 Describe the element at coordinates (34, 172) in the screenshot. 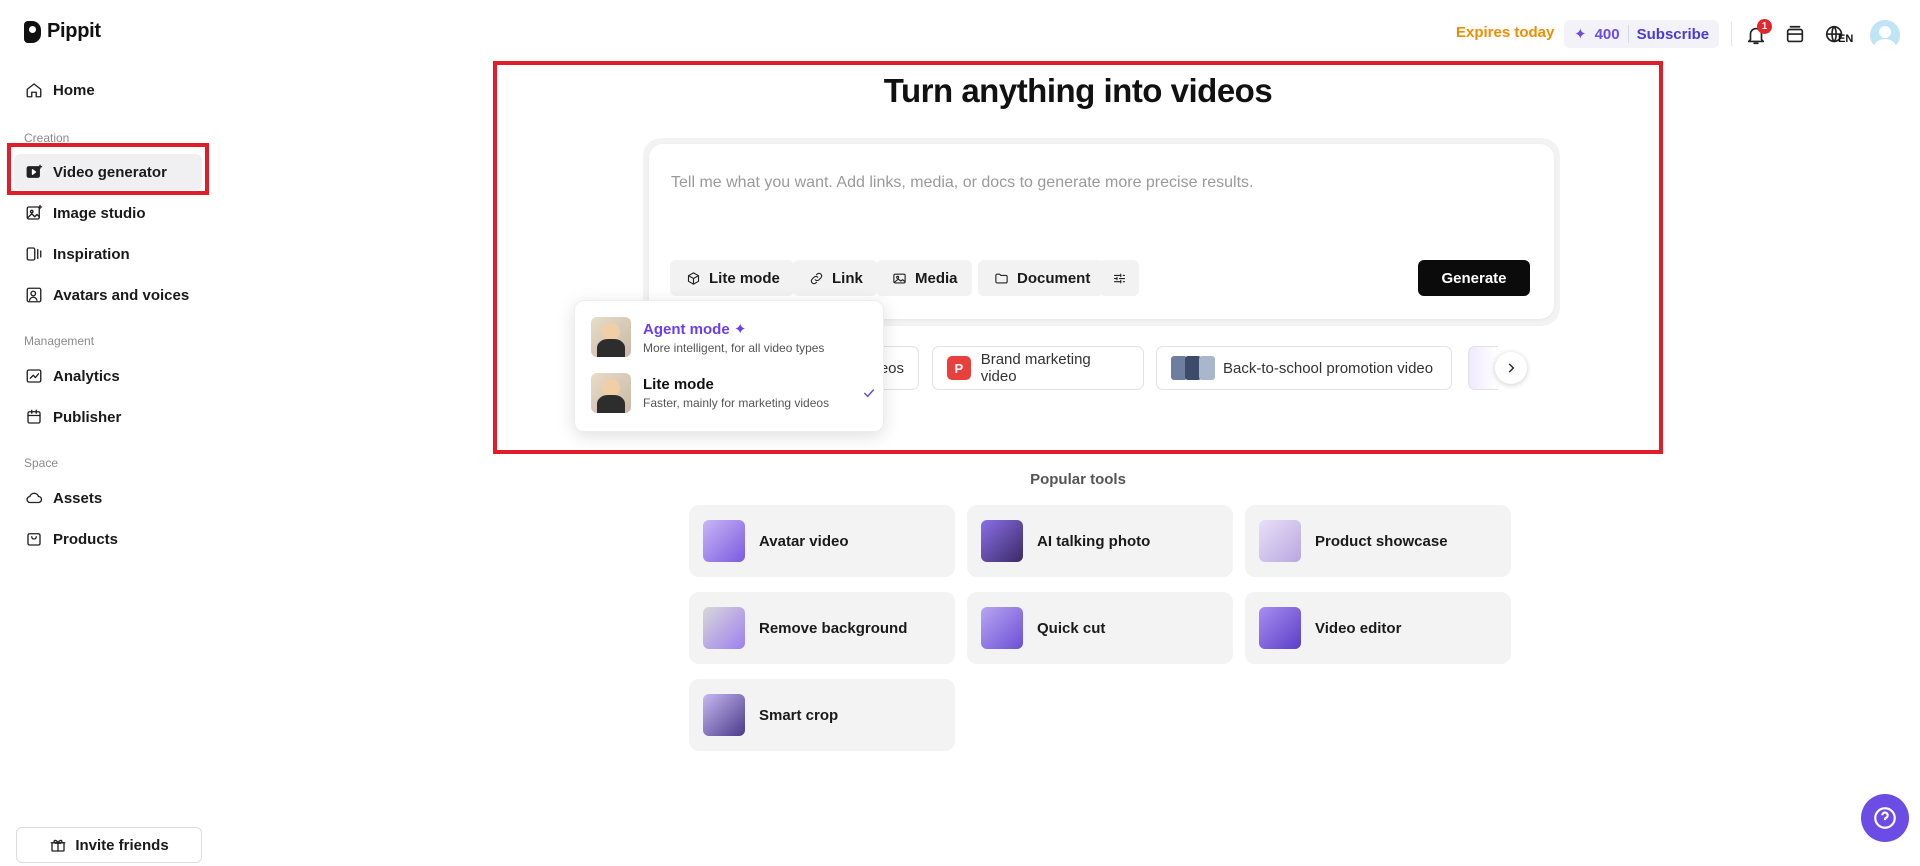

I see `video-generator-icon` at that location.